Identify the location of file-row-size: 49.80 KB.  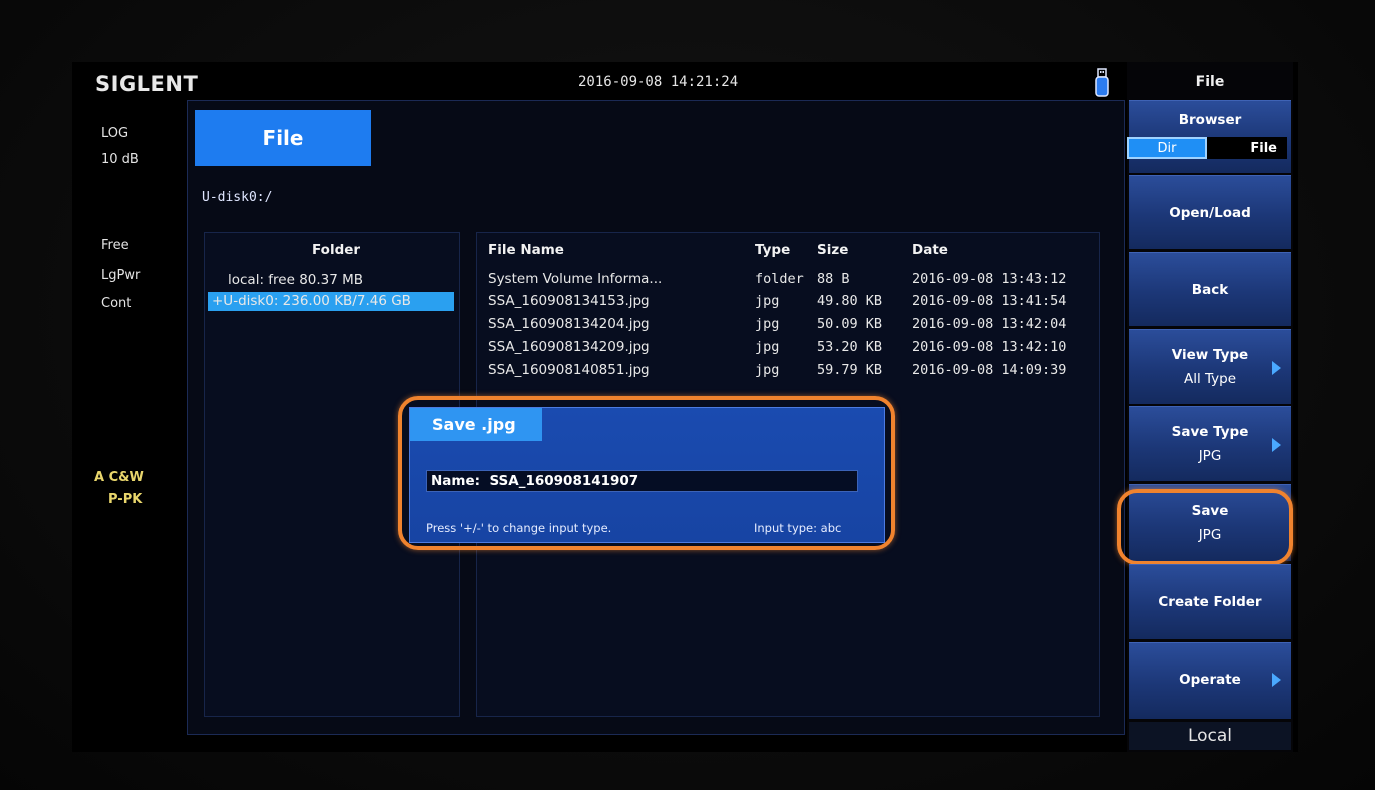
(850, 301).